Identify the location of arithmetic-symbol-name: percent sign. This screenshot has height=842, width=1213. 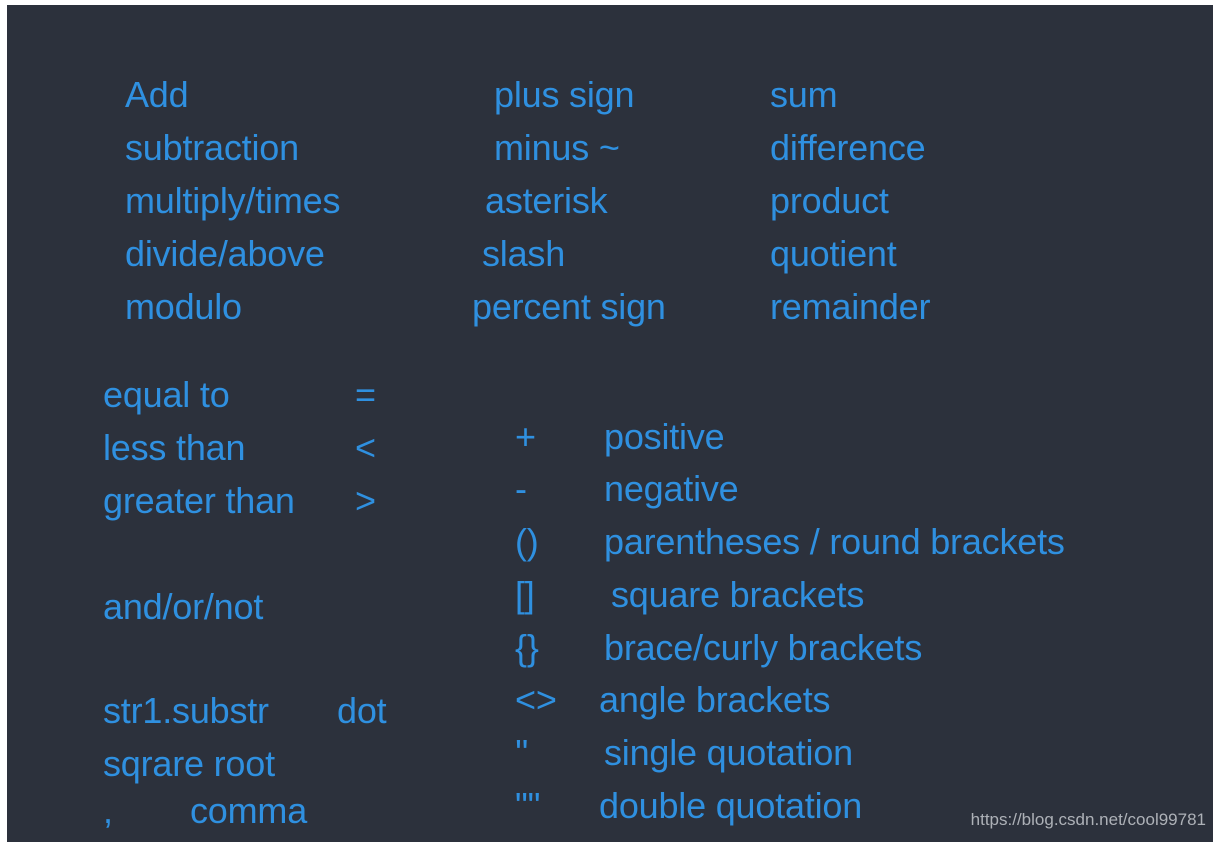
(569, 306).